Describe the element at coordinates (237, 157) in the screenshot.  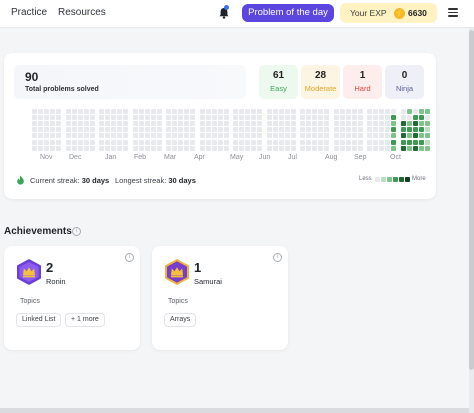
I see `month-label: May` at that location.